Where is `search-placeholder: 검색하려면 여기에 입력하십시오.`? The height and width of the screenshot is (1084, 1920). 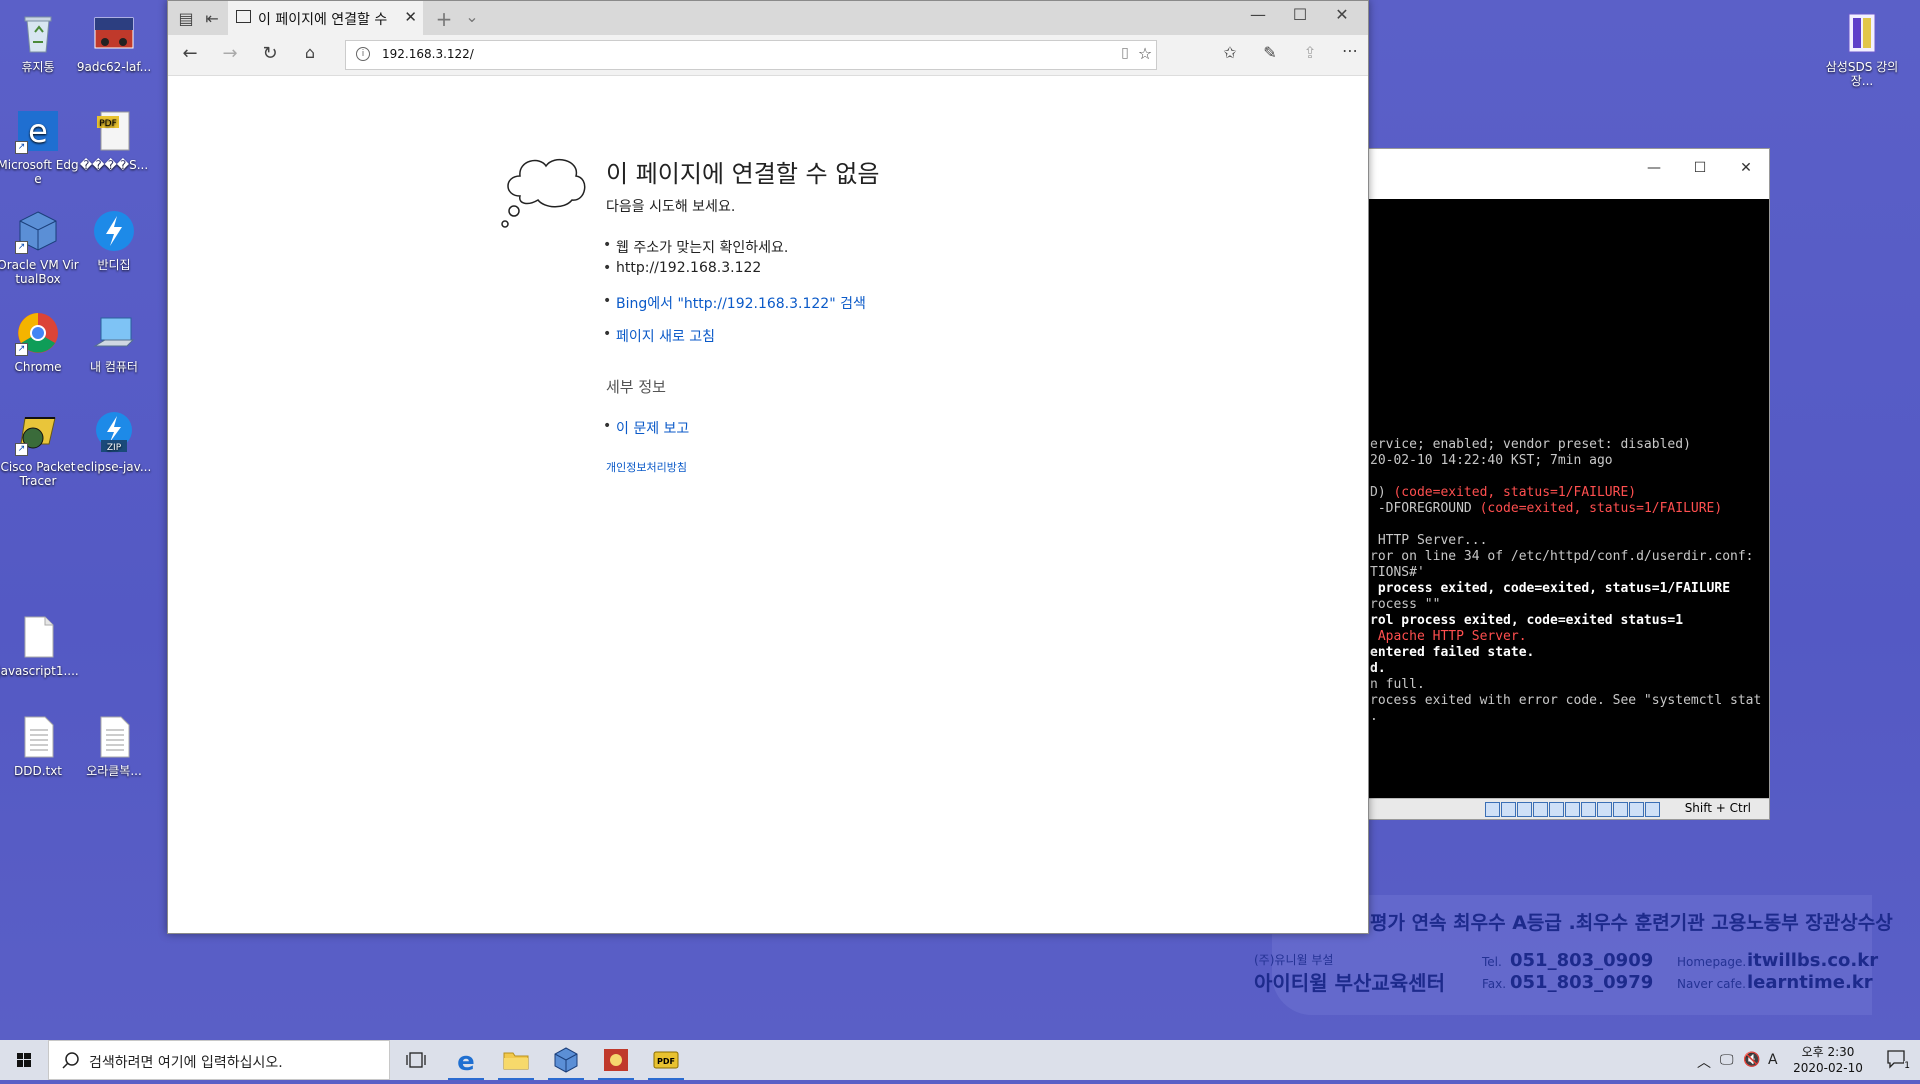
search-placeholder: 검색하려면 여기에 입력하십시오. is located at coordinates (186, 1063).